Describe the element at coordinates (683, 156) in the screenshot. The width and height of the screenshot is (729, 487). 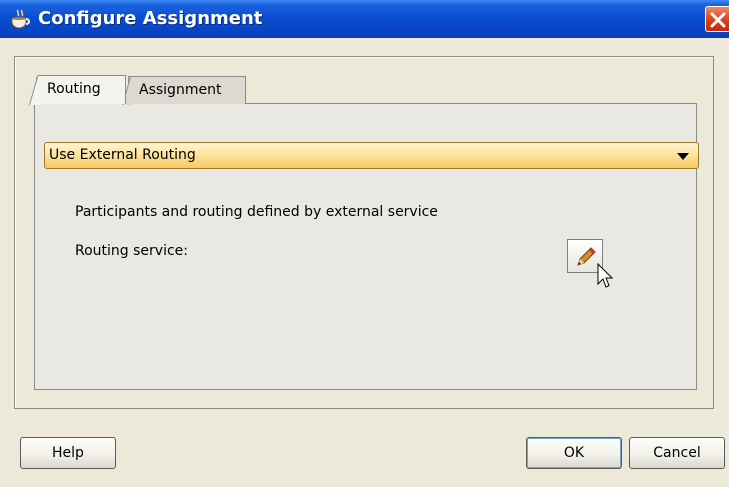
I see `chevron-down-icon` at that location.